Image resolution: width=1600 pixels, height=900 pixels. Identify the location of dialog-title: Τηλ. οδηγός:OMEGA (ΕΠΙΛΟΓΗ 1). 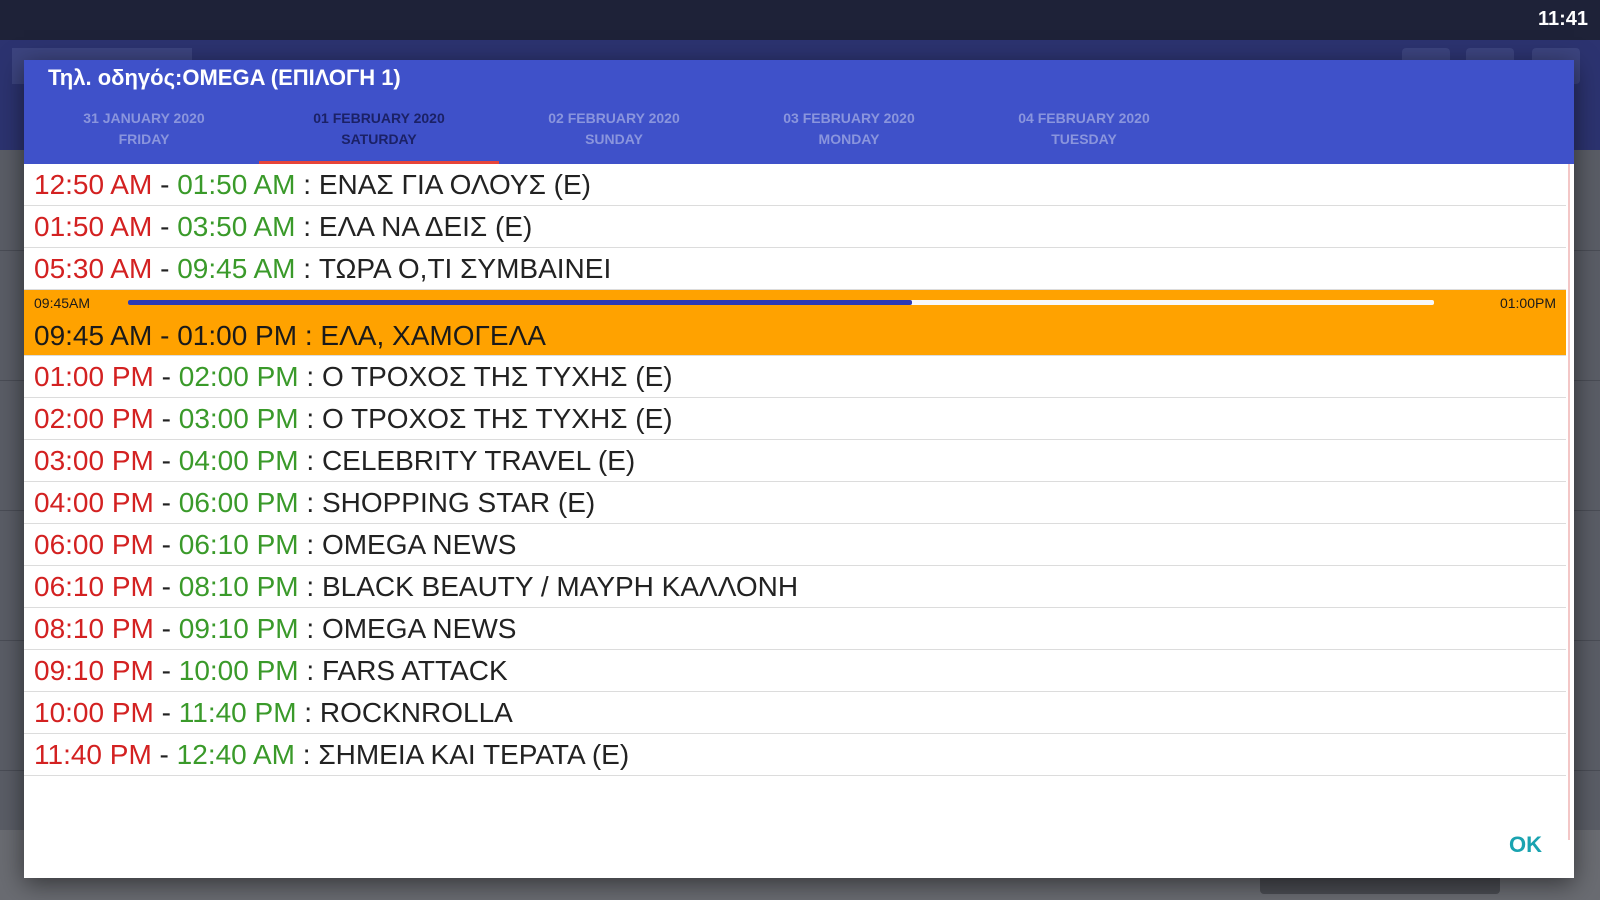
(224, 77).